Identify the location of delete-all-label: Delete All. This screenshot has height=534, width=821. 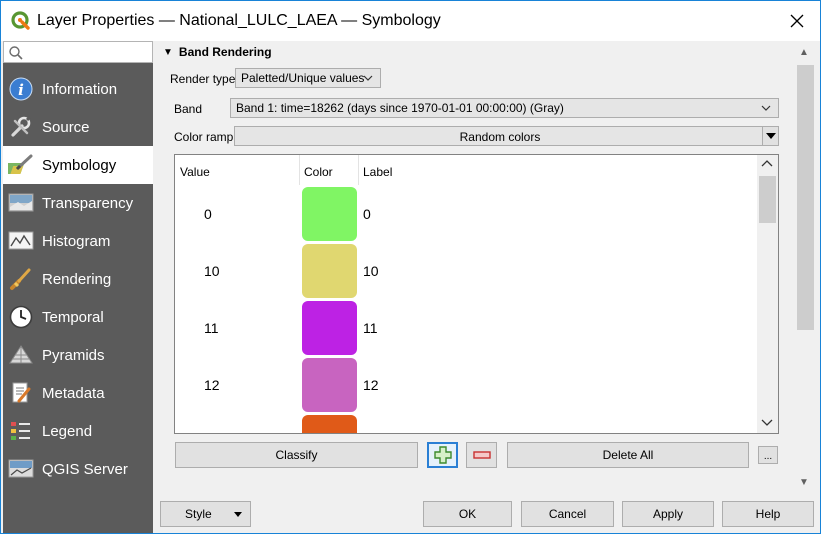
(628, 455).